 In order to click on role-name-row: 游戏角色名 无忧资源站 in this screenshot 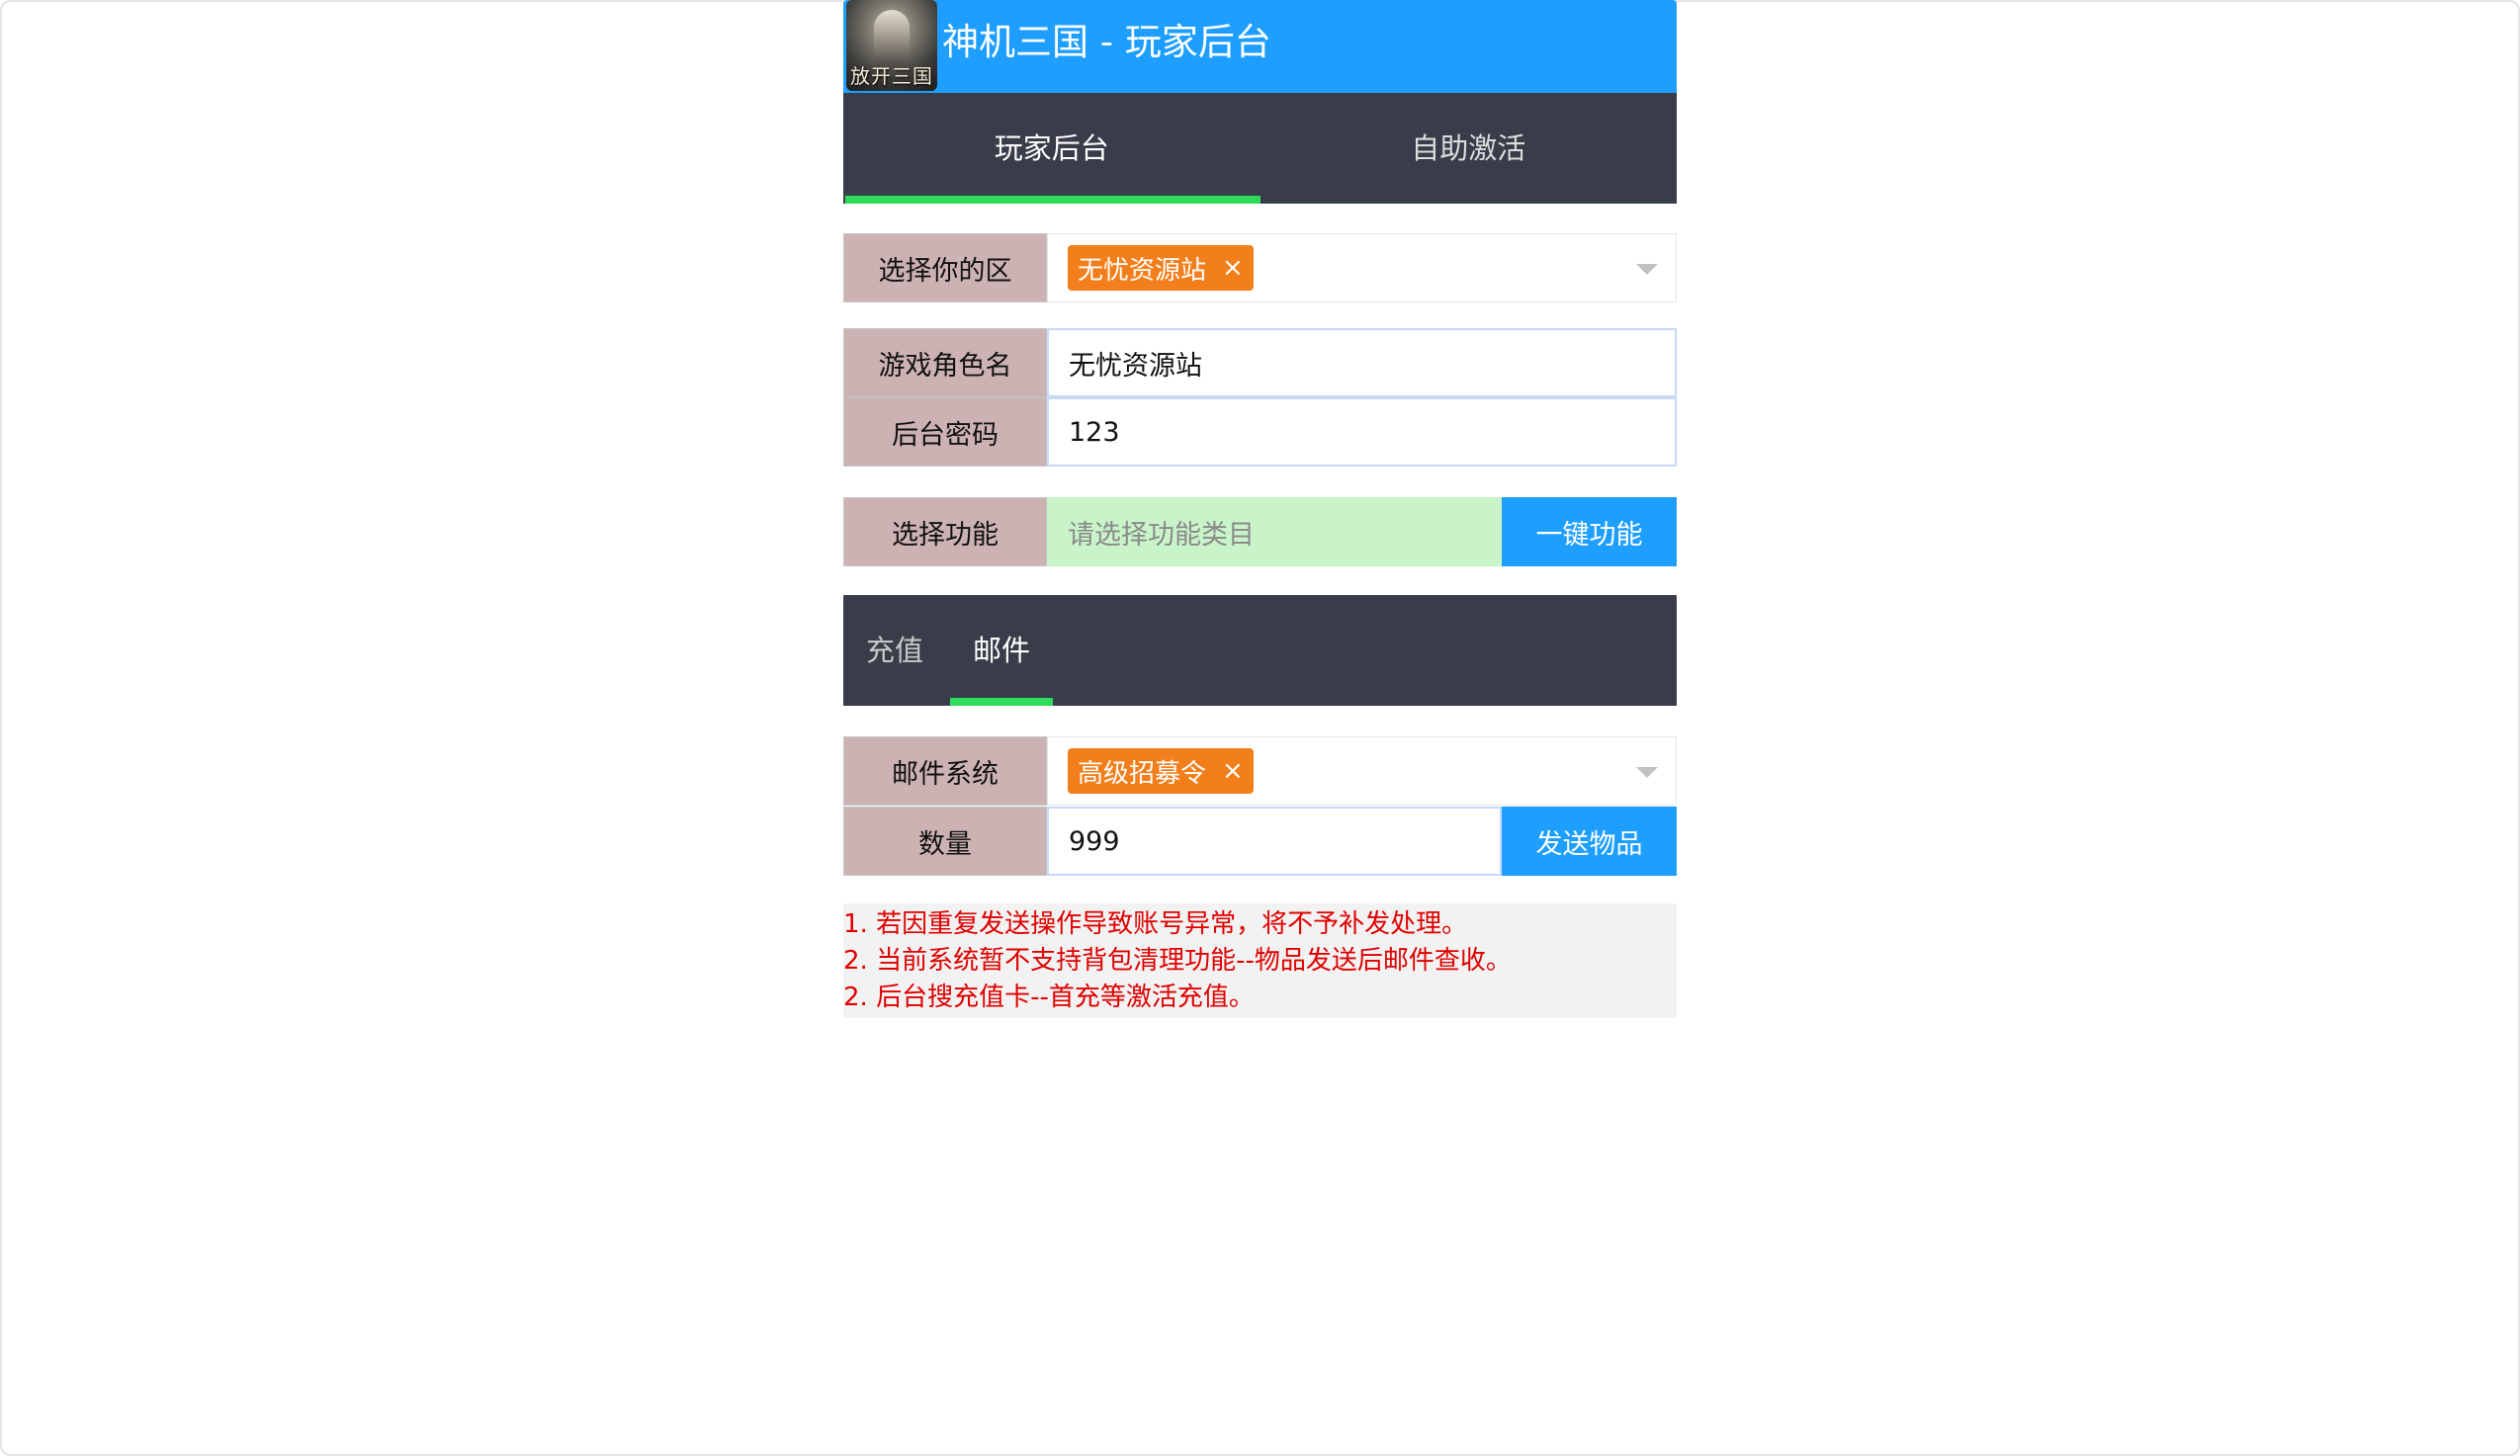, I will do `click(1260, 362)`.